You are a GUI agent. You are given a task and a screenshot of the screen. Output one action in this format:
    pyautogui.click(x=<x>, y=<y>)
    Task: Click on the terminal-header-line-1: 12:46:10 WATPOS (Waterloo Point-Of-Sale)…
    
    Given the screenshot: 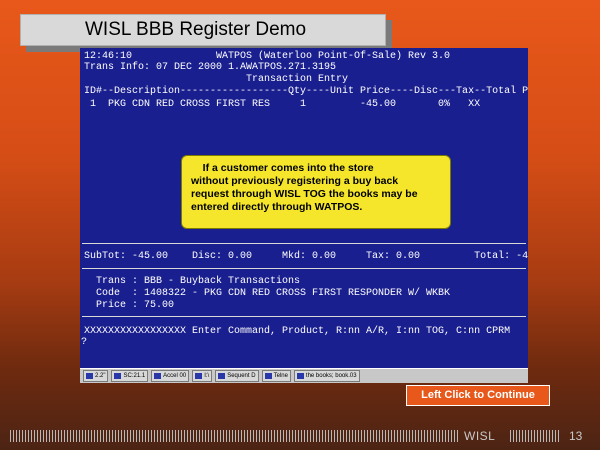 What is the action you would take?
    pyautogui.click(x=267, y=56)
    